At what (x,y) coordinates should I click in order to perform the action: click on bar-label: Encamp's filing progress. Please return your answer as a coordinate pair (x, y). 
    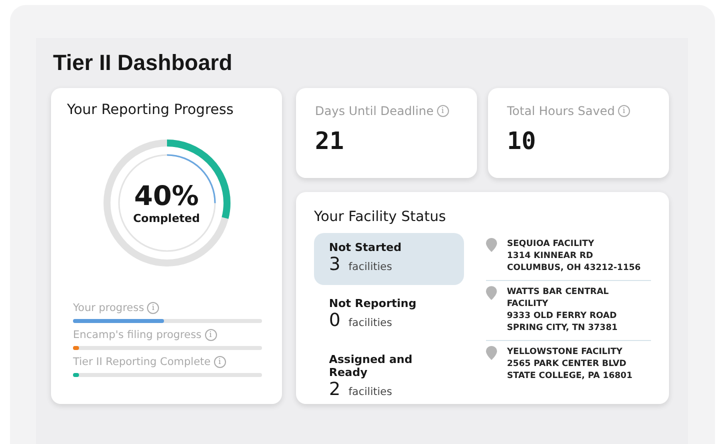
    Looking at the image, I should click on (137, 335).